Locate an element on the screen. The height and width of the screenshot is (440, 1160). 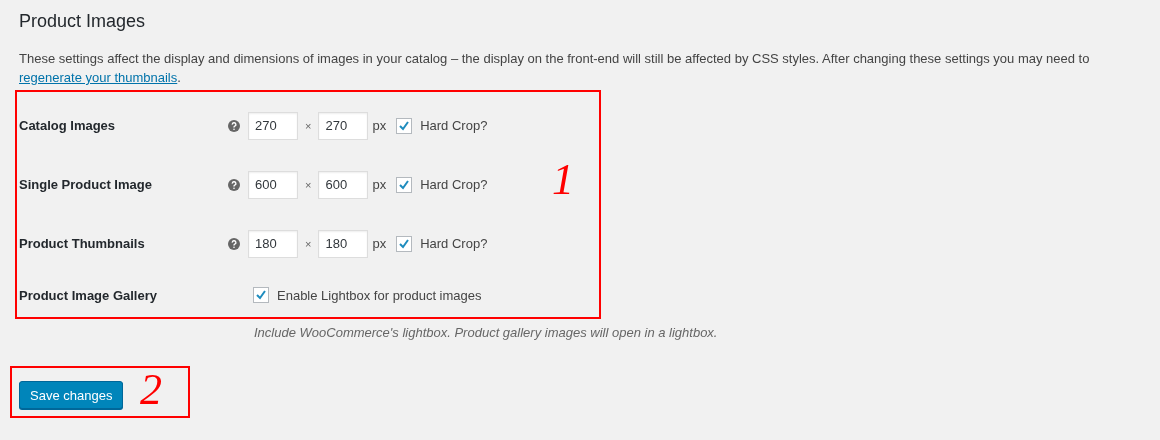
checkbox-label: Enable Lightbox for product images is located at coordinates (379, 295).